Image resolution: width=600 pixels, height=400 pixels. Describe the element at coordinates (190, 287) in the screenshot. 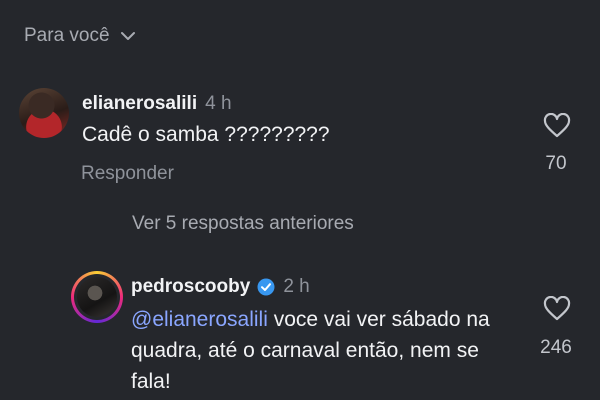

I see `comment-username: pedroscooby` at that location.